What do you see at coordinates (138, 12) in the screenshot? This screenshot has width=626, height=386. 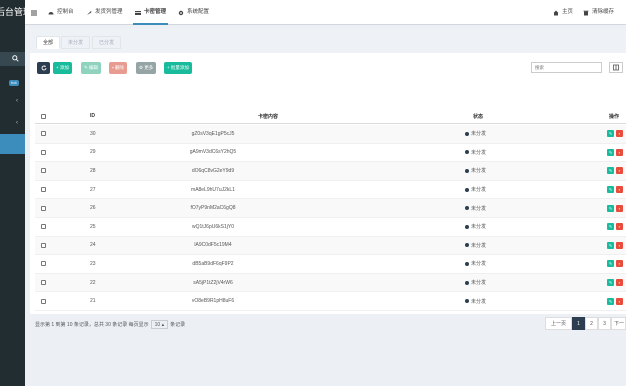 I see `card-icon` at bounding box center [138, 12].